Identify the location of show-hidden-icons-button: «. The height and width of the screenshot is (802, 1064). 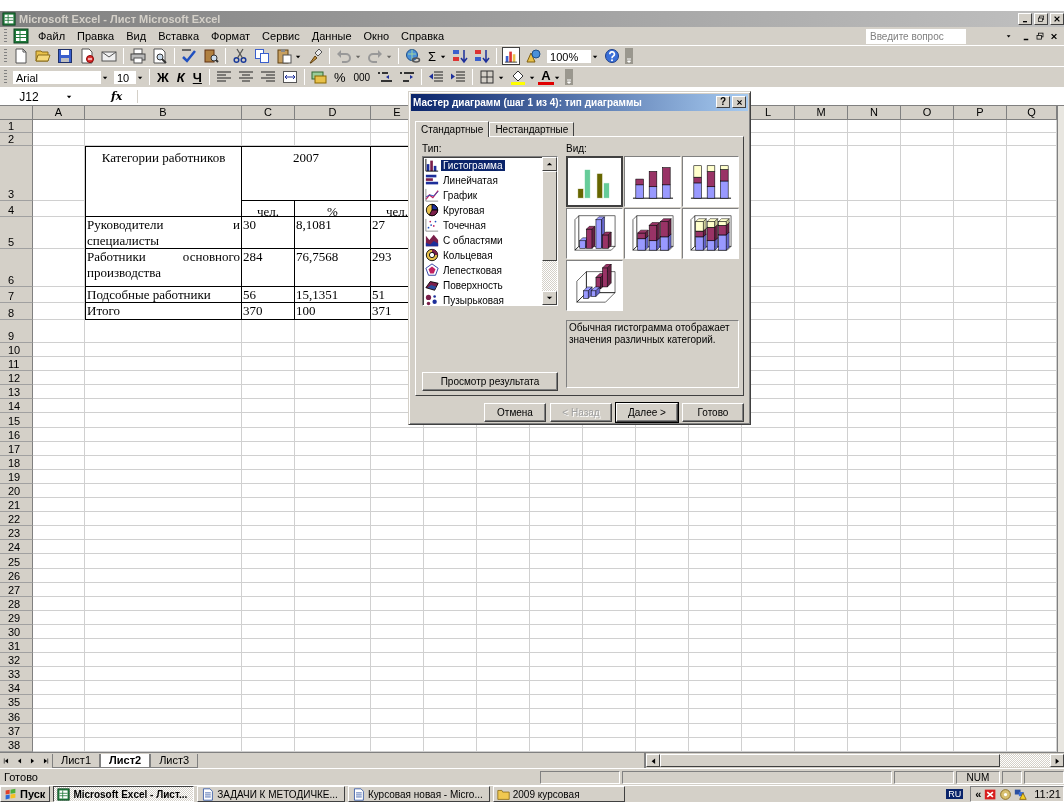
(978, 794).